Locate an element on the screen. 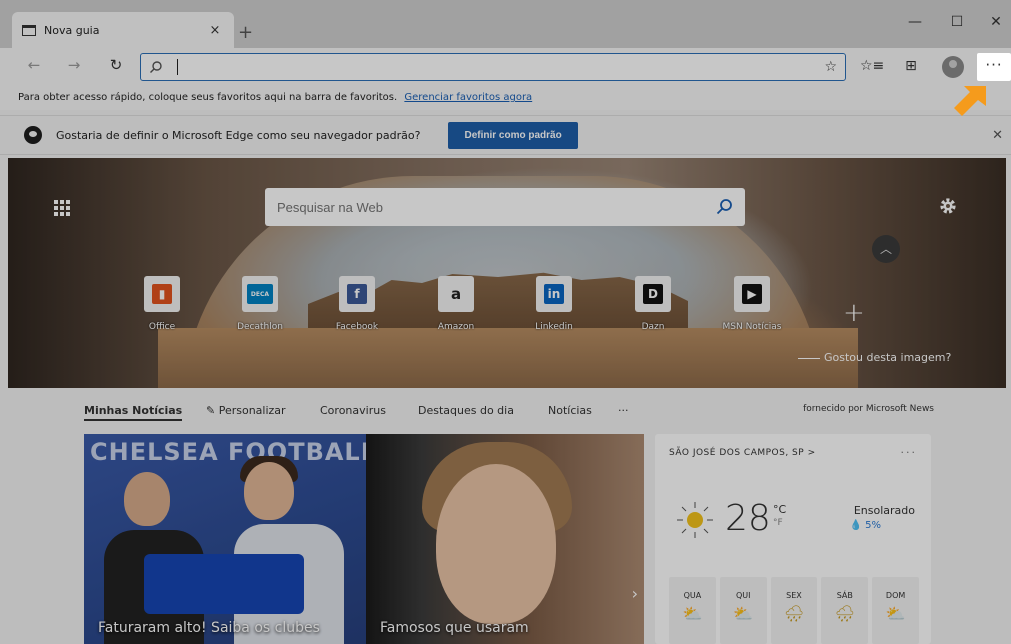 This screenshot has height=644, width=1011. quick-link-decathlon: DECA Decathlon is located at coordinates (260, 304).